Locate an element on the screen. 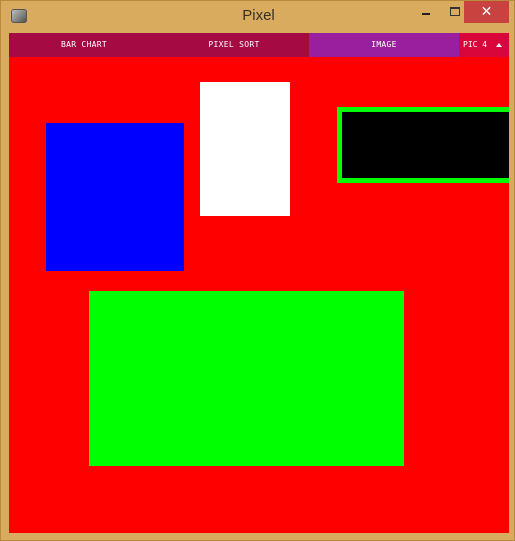  picture-dropdown: PIC 4 is located at coordinates (484, 45).